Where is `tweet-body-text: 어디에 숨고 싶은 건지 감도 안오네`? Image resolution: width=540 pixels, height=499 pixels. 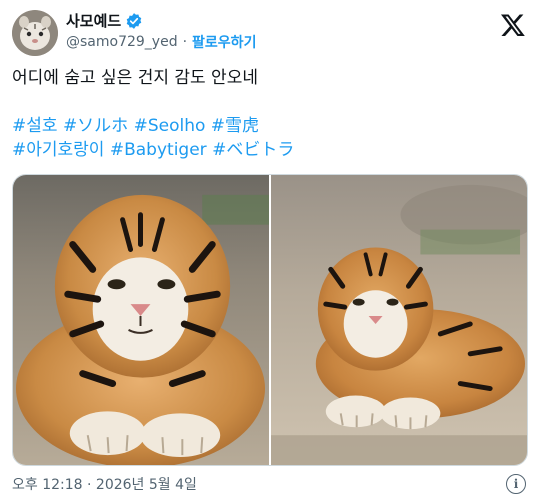
tweet-body-text: 어디에 숨고 싶은 건지 감도 안오네 is located at coordinates (135, 78).